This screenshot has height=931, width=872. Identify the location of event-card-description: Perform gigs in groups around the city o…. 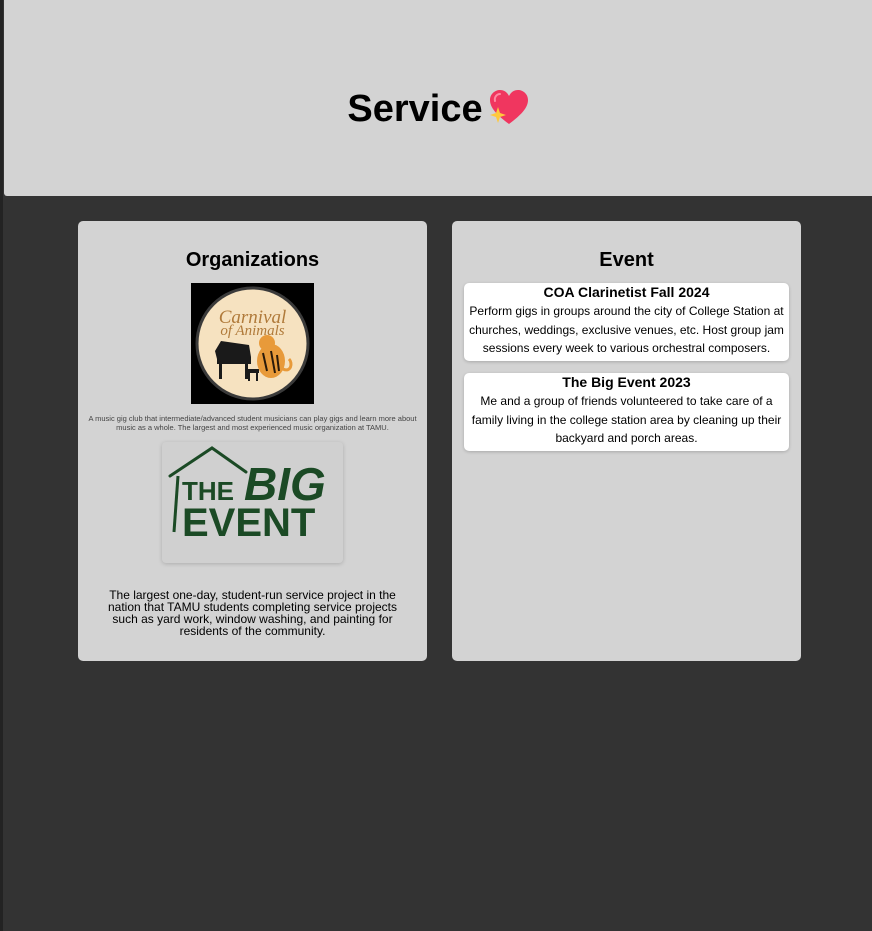
(626, 329).